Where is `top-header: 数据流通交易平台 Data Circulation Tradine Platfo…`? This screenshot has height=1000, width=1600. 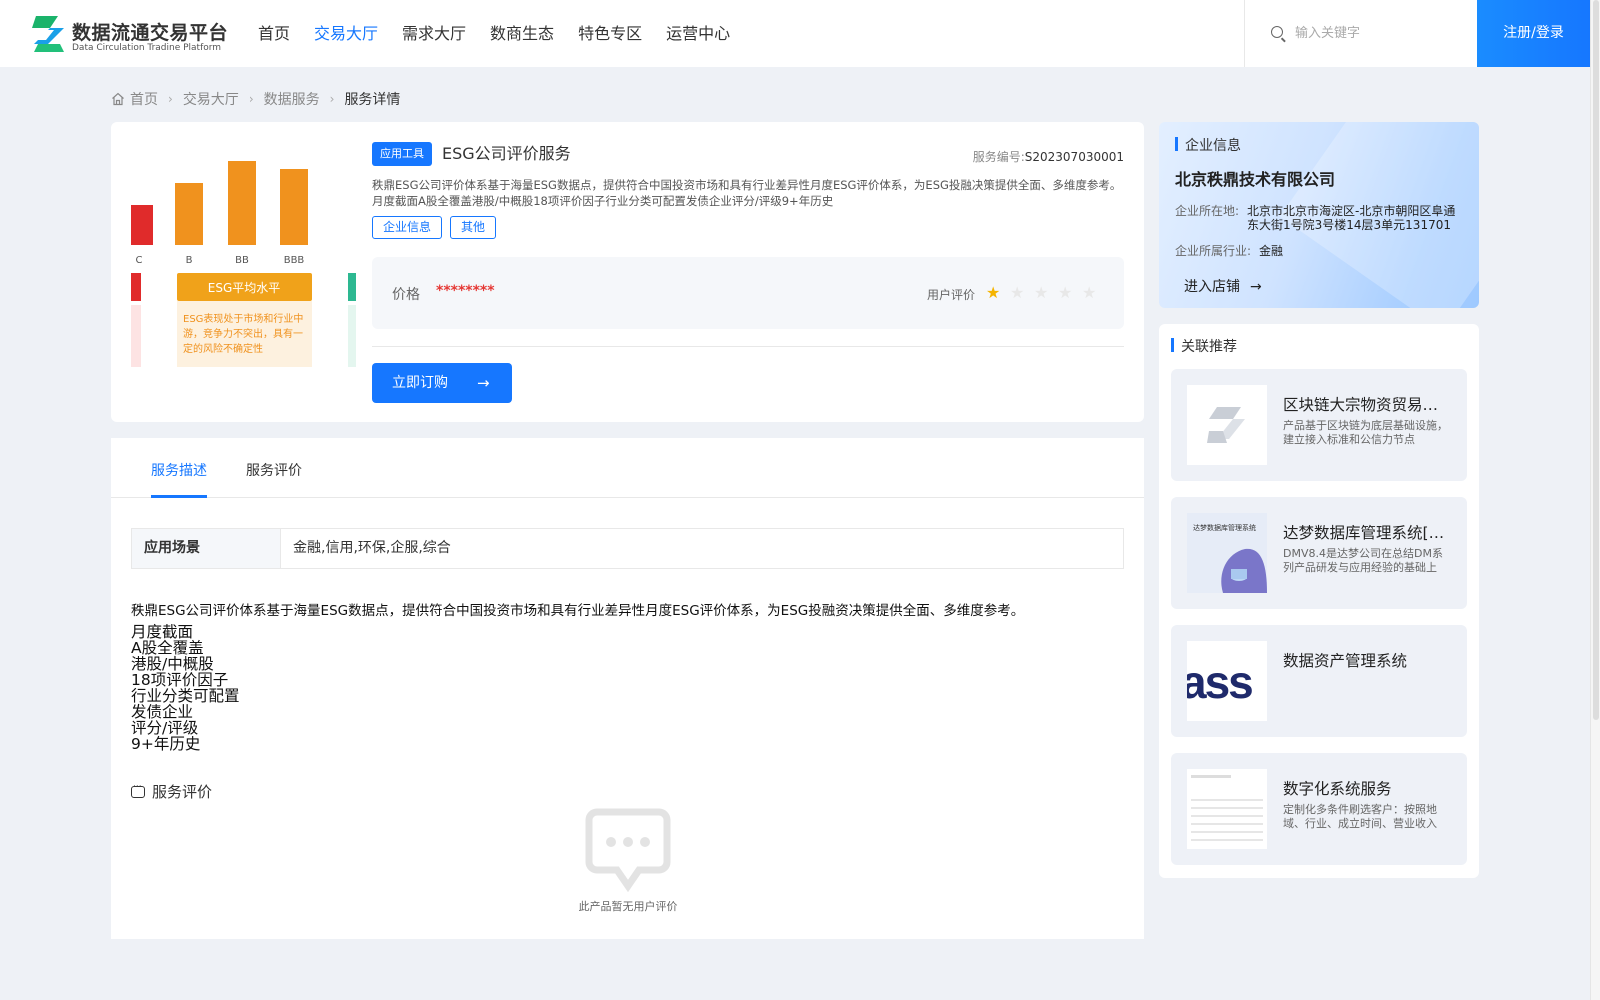
top-header: 数据流通交易平台 Data Circulation Tradine Platfo… is located at coordinates (800, 33).